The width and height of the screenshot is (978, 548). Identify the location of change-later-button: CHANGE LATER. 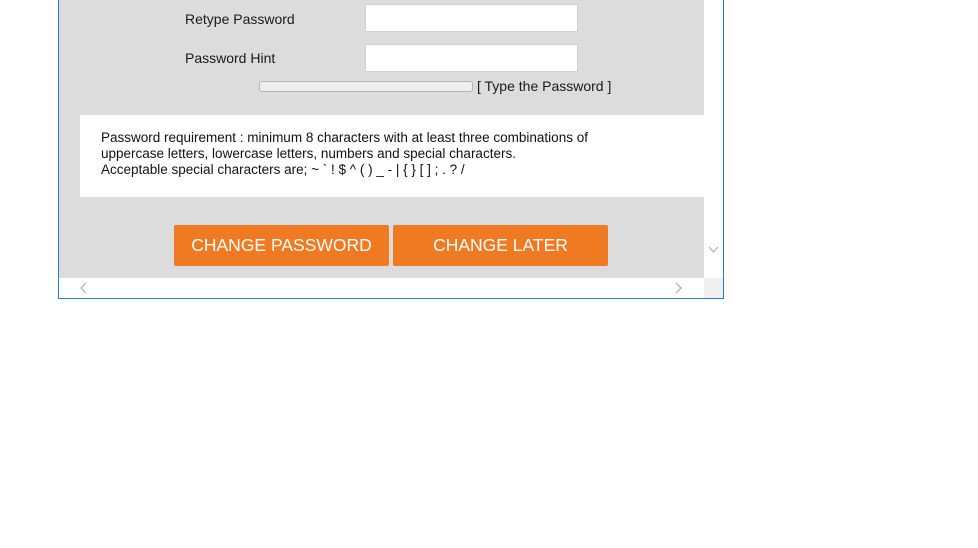
(500, 245).